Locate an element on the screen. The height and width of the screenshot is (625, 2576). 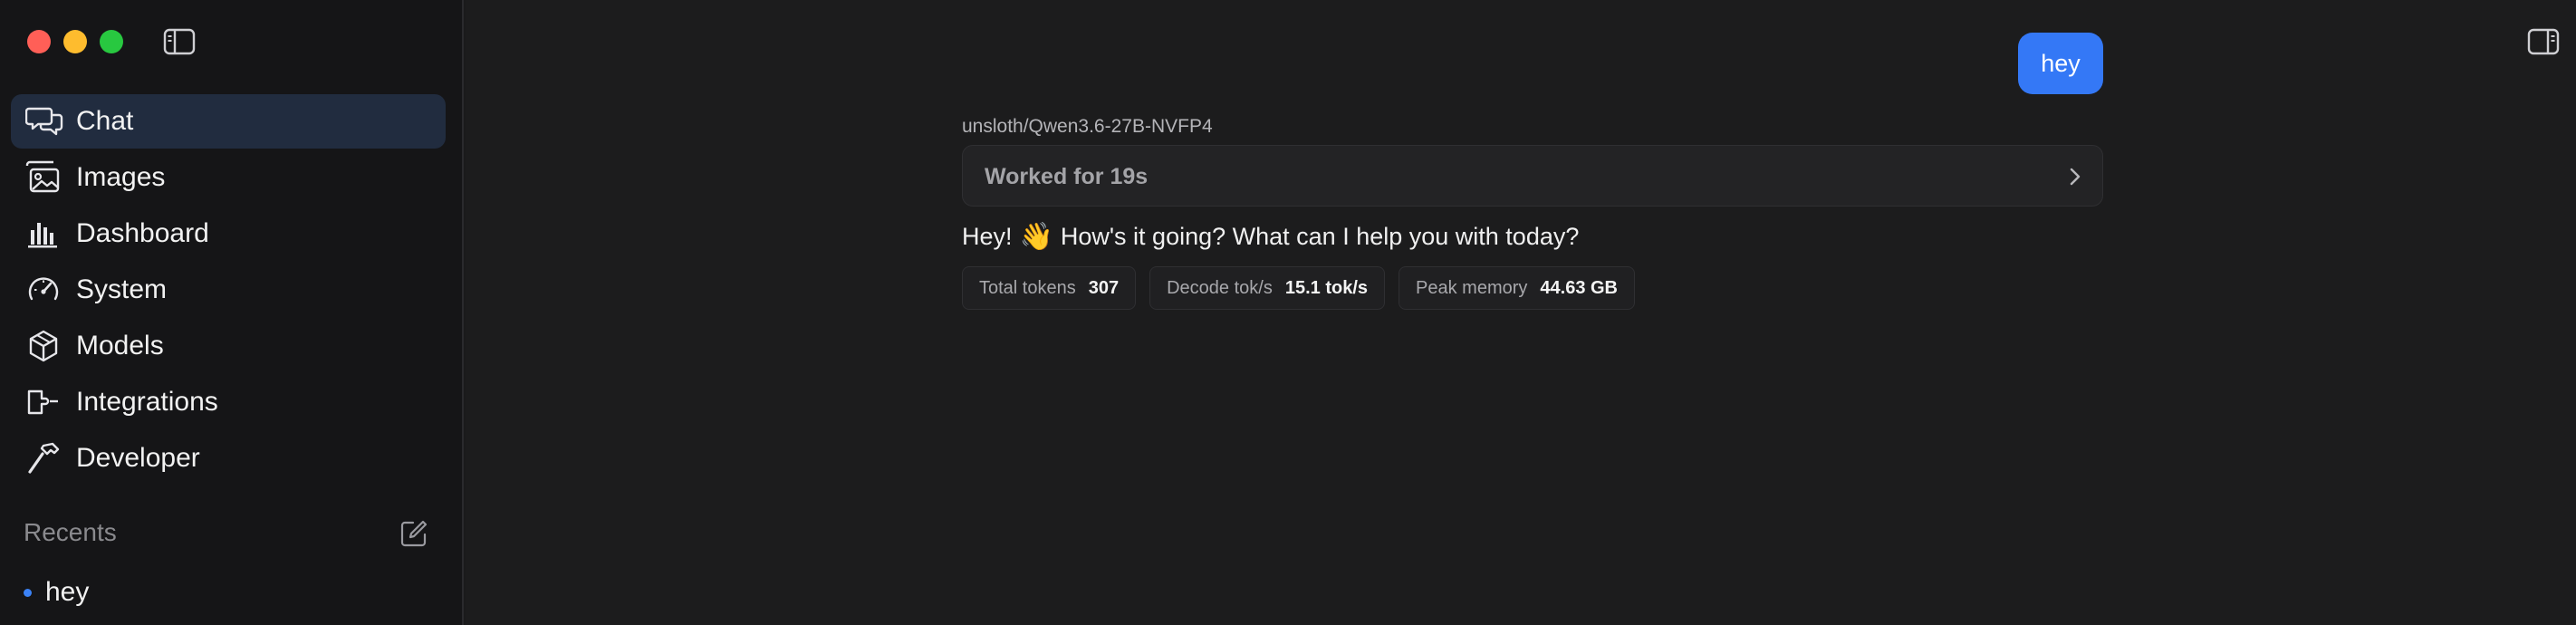
sidebar-item-dashboard: Dashboard is located at coordinates (228, 234).